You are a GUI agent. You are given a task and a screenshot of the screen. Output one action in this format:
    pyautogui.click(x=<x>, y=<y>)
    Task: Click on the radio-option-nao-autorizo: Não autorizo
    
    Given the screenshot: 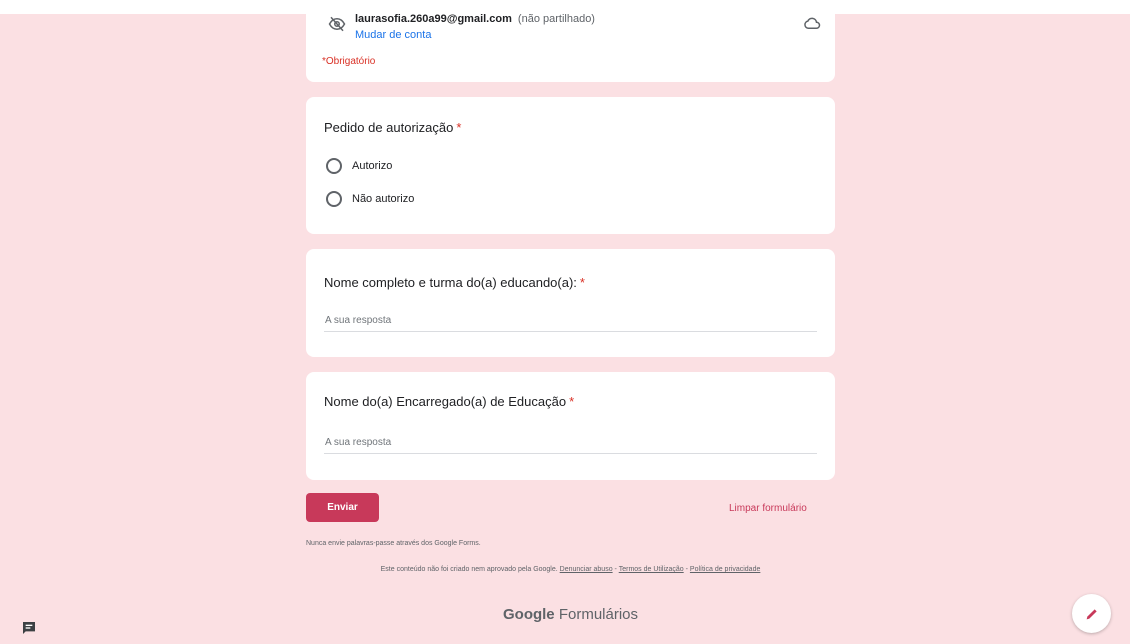 What is the action you would take?
    pyautogui.click(x=370, y=199)
    